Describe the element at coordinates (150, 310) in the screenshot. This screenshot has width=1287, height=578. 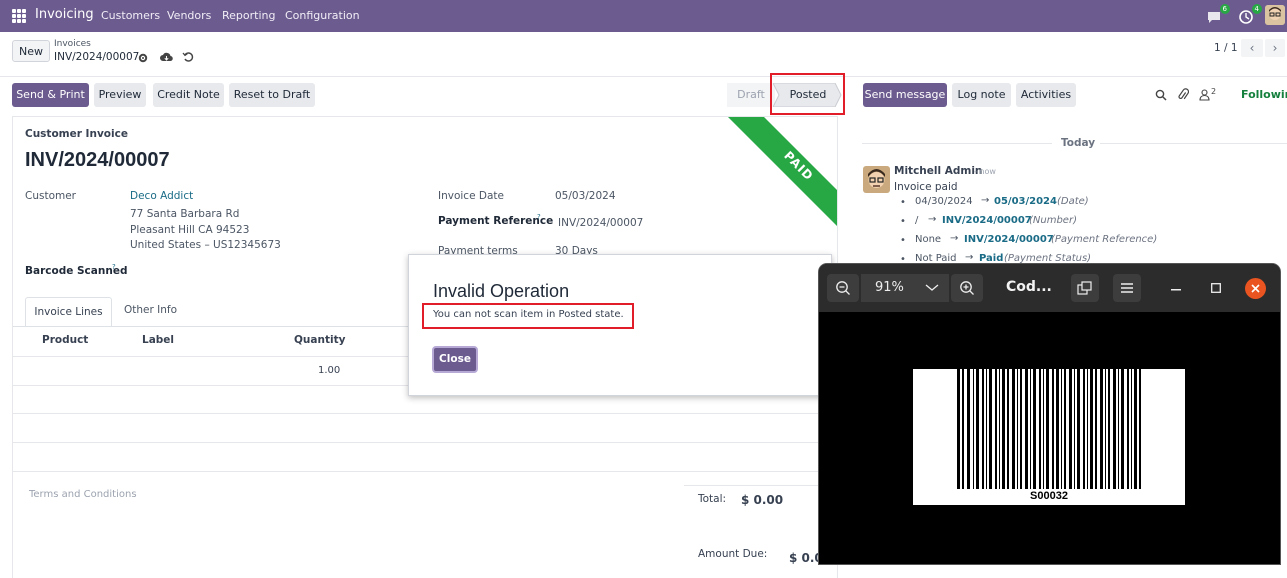
I see `tab-other-info: Other Info` at that location.